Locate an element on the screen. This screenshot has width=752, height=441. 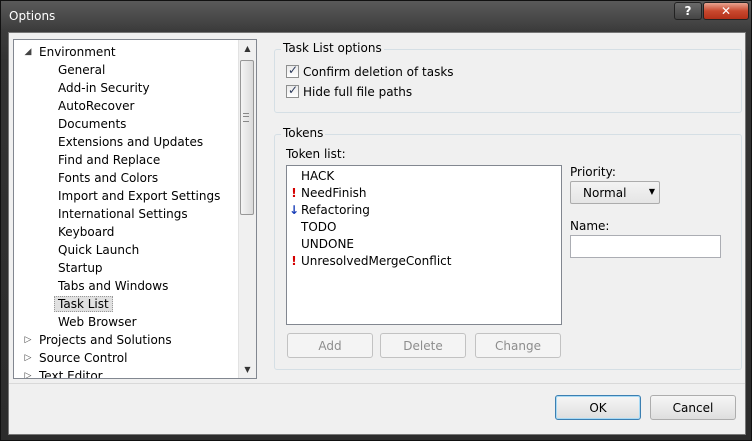
tree-item: International Settings is located at coordinates (123, 214).